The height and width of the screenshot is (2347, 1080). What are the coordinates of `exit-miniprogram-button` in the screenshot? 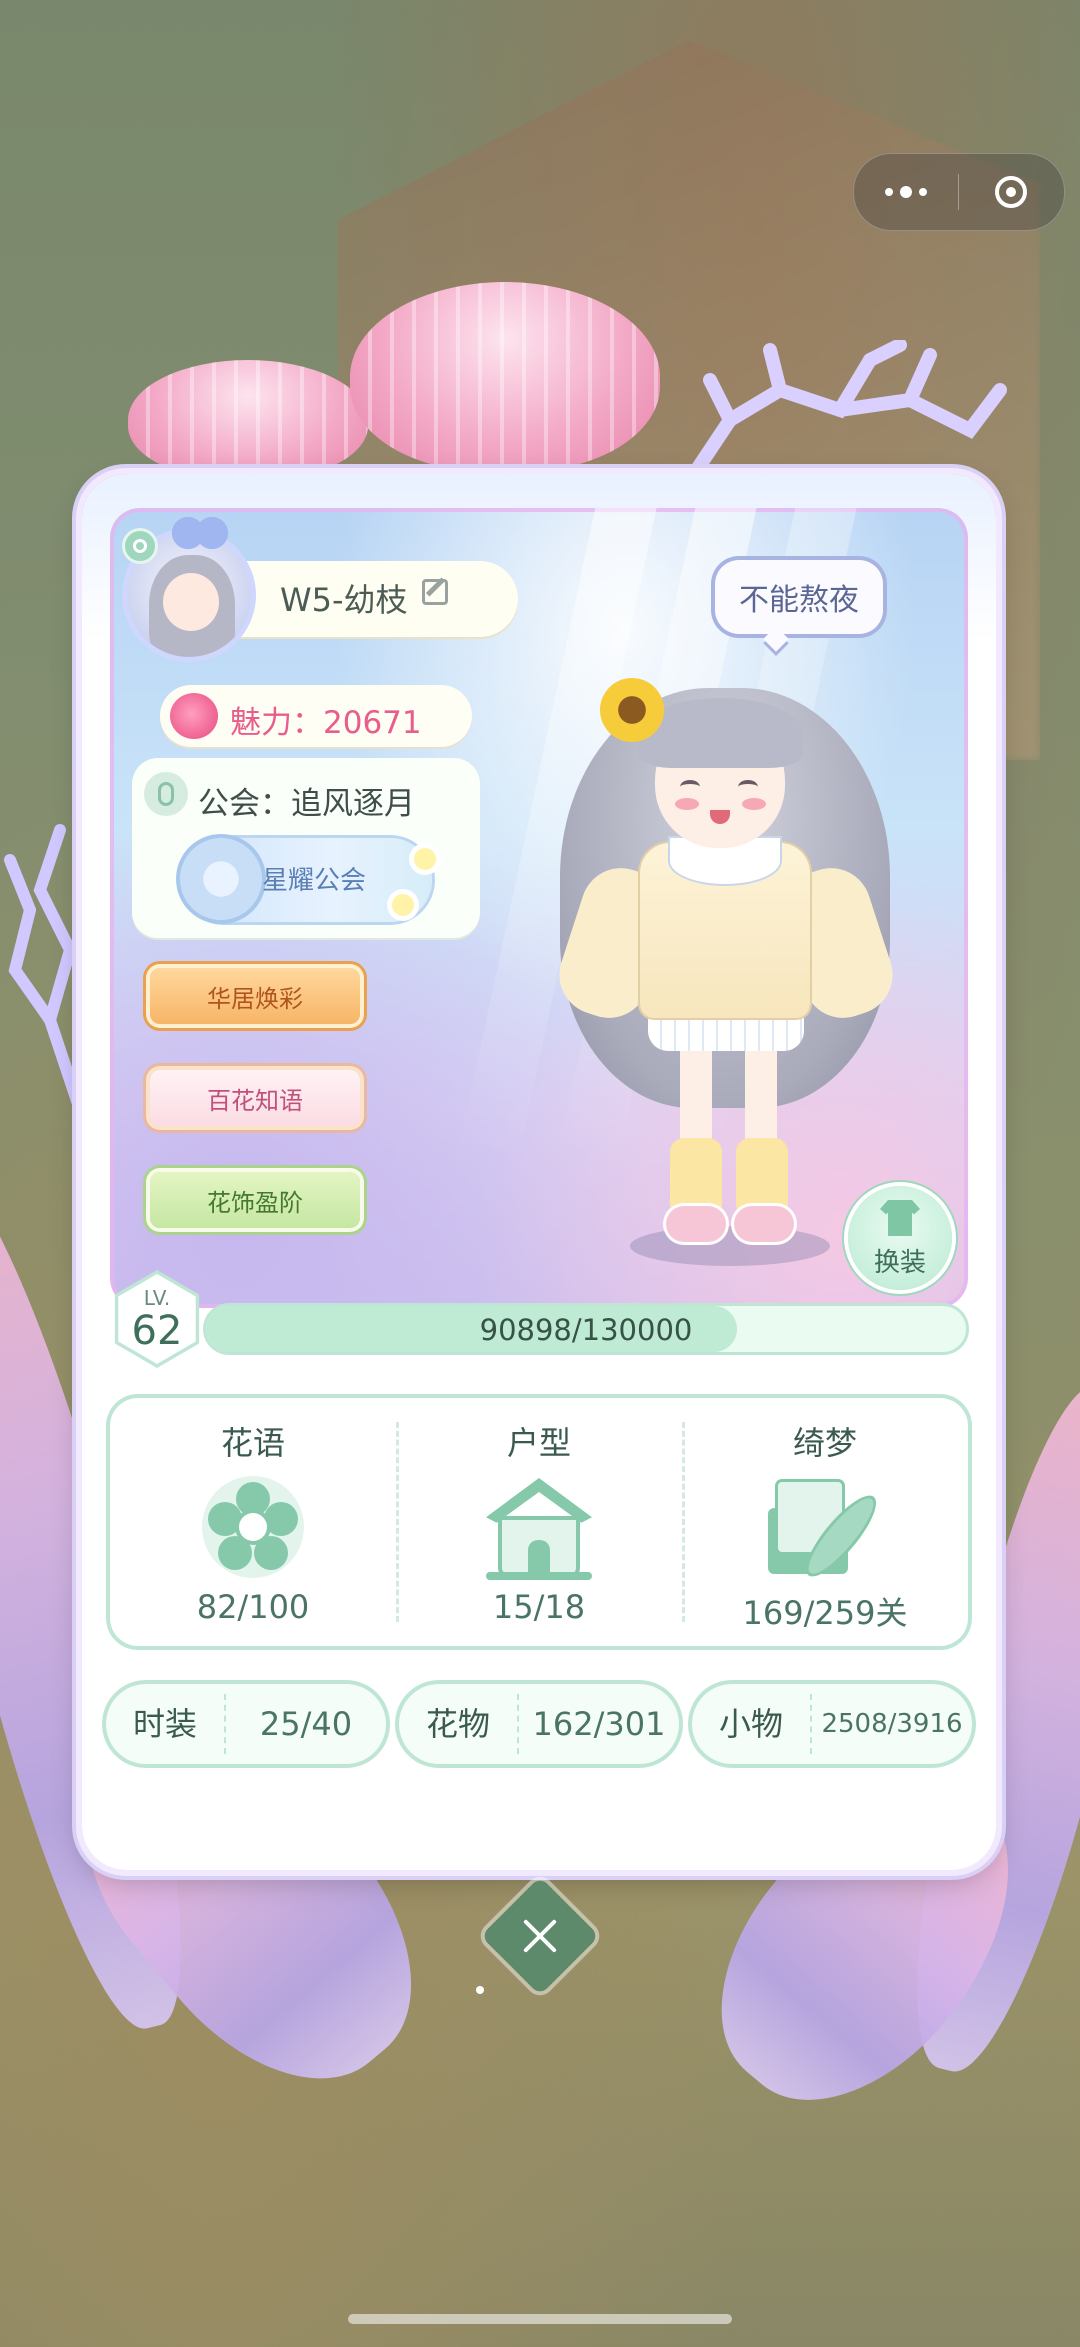 It's located at (1011, 192).